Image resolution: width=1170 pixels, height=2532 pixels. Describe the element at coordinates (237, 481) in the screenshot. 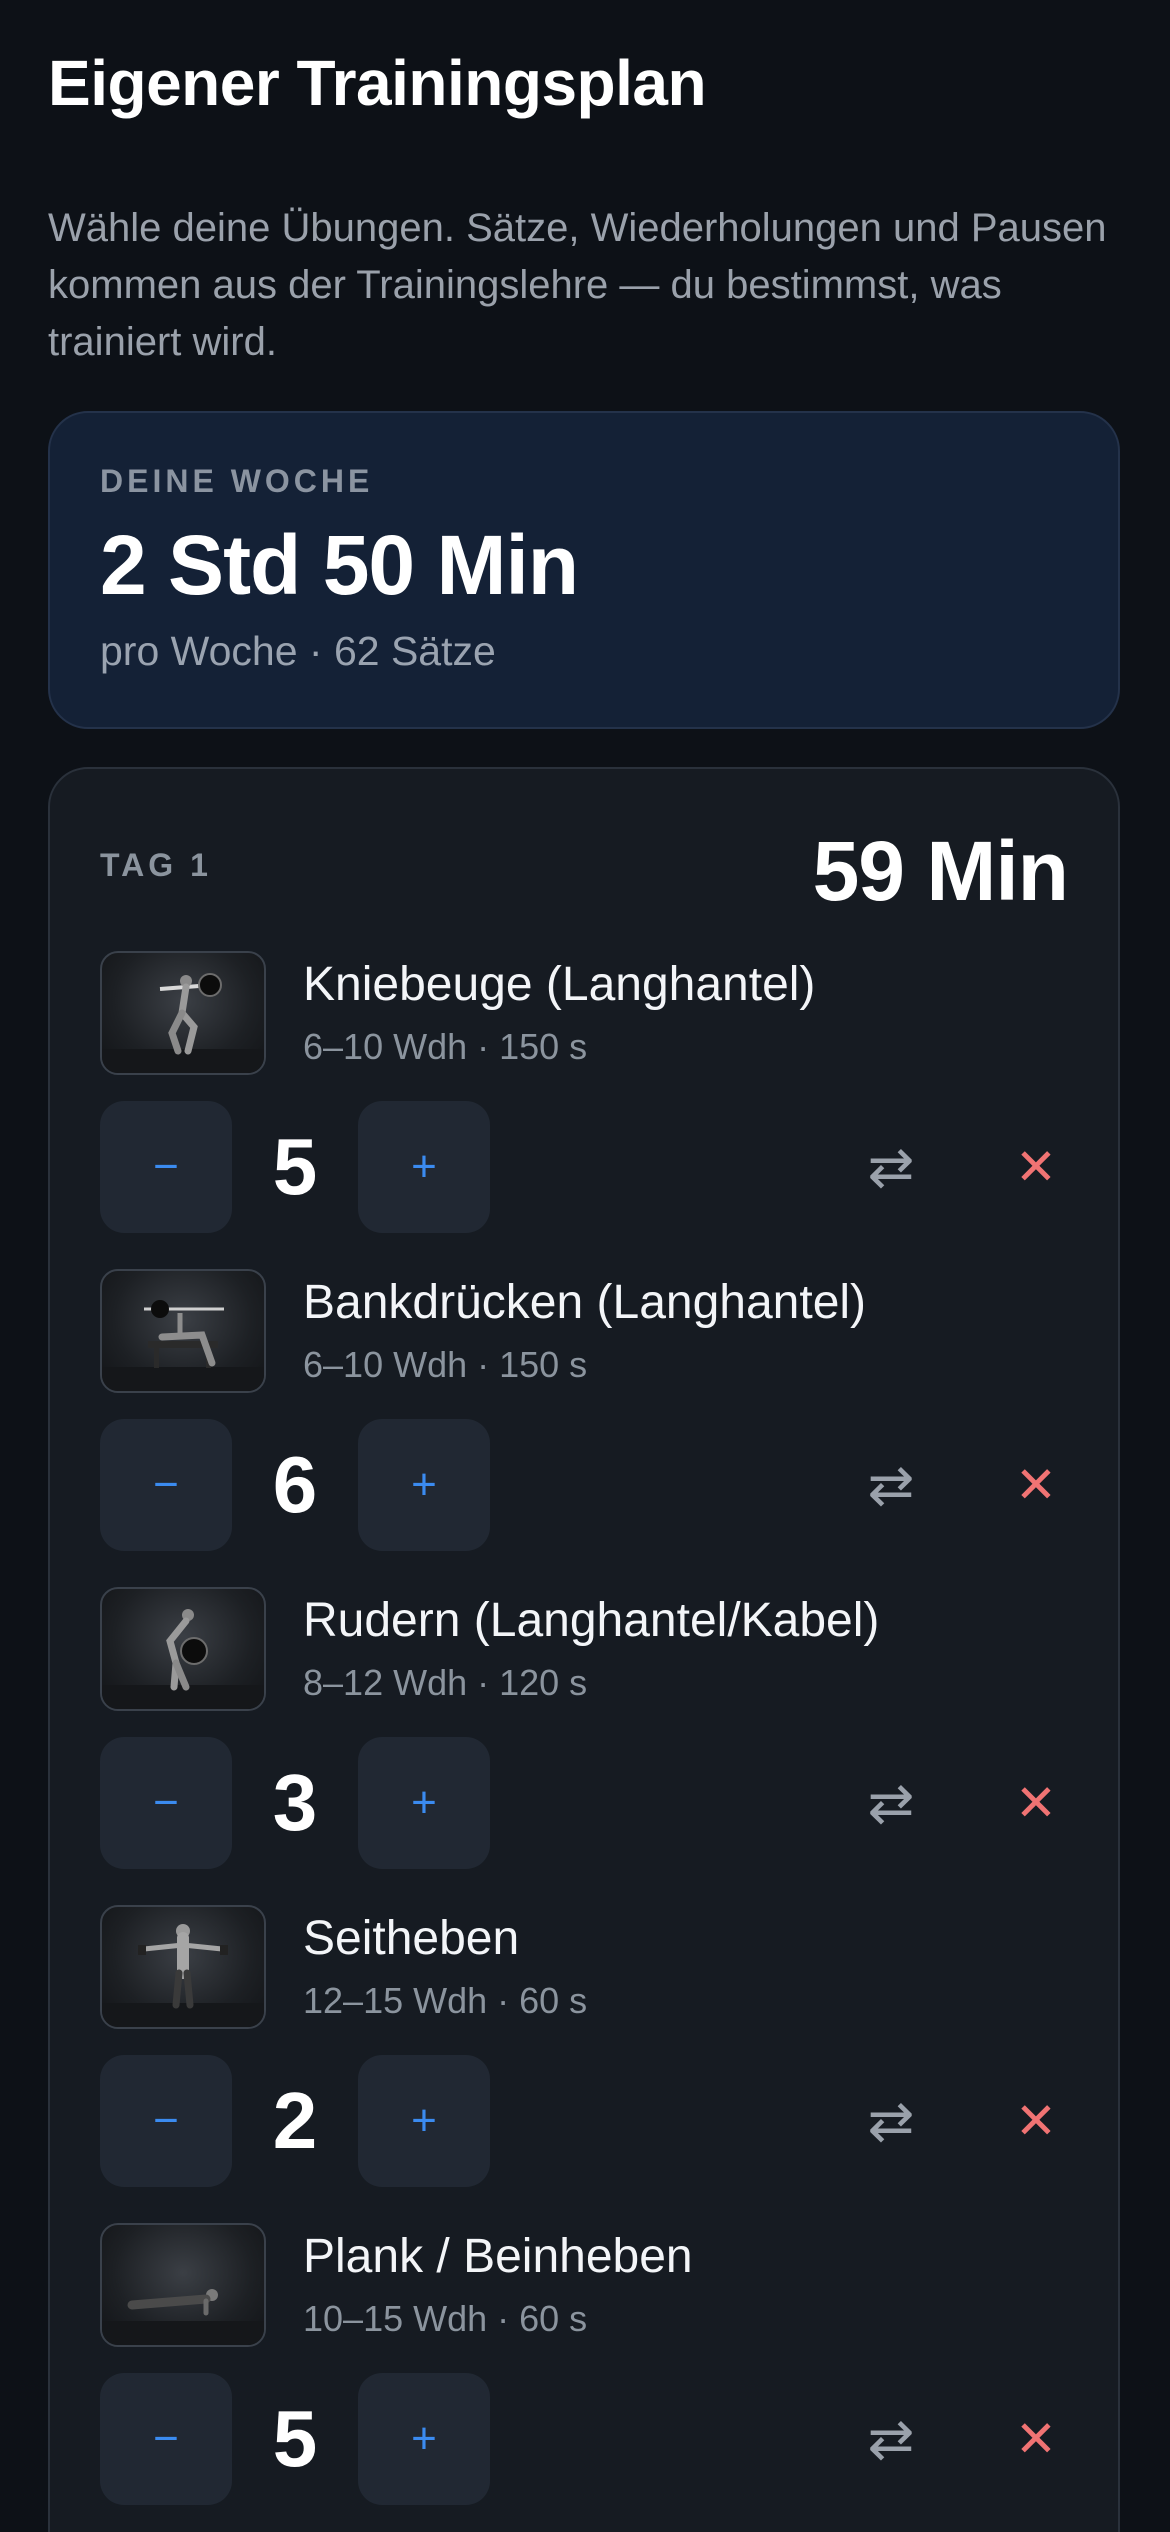

I see `week-label: DEINE WOCHE` at that location.